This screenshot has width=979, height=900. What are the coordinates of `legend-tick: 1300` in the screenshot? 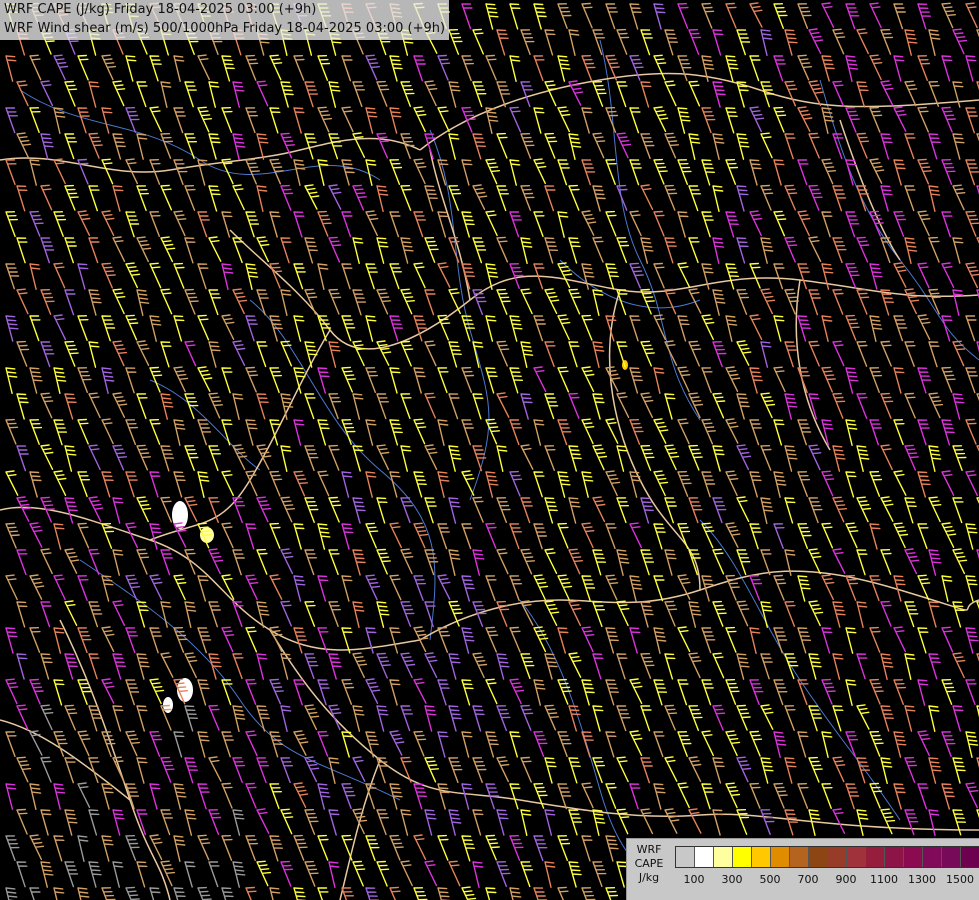 It's located at (922, 879).